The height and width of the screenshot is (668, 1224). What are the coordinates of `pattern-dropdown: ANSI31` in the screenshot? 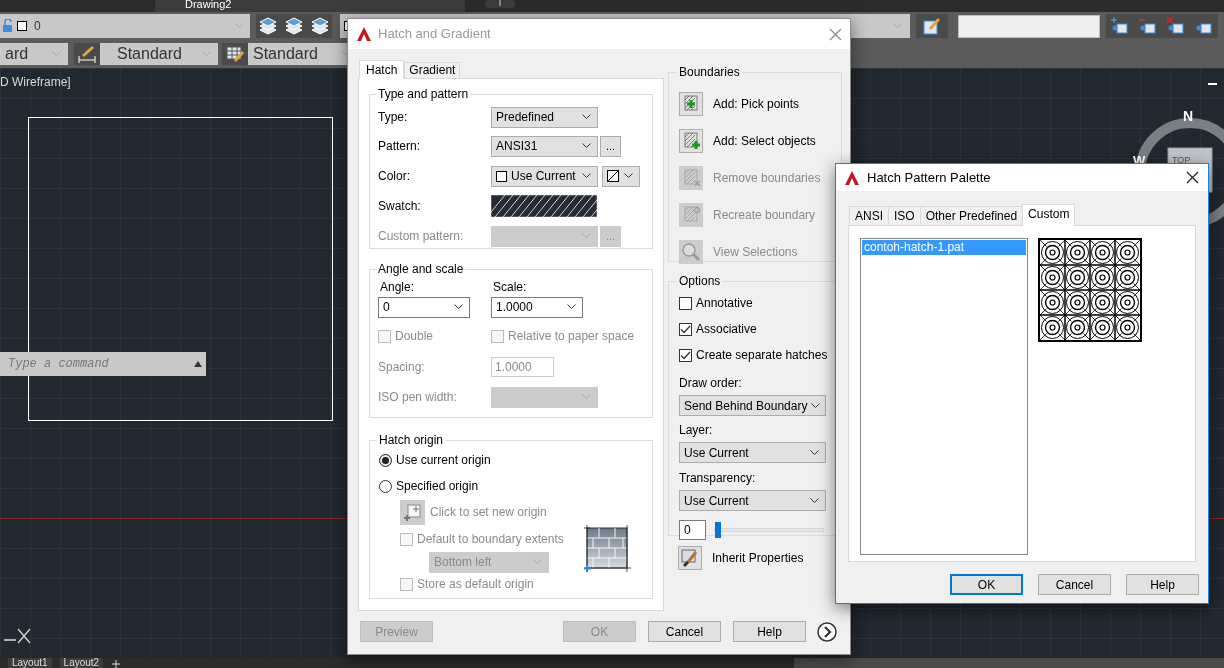 It's located at (544, 146).